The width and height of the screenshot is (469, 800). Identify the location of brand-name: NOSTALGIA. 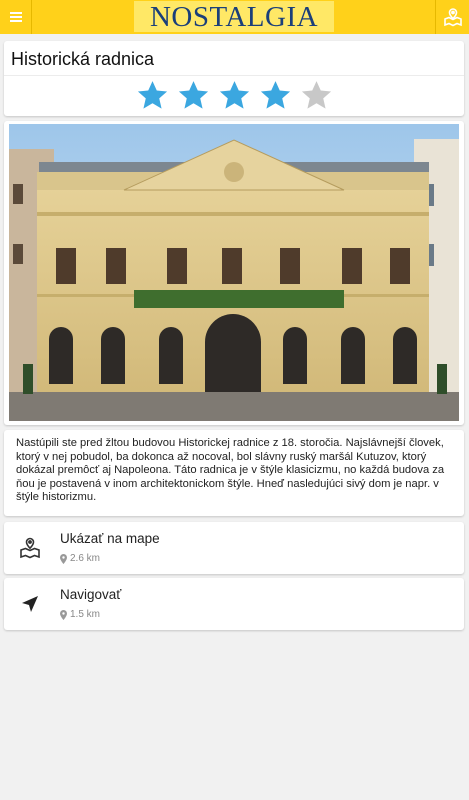
(234, 16).